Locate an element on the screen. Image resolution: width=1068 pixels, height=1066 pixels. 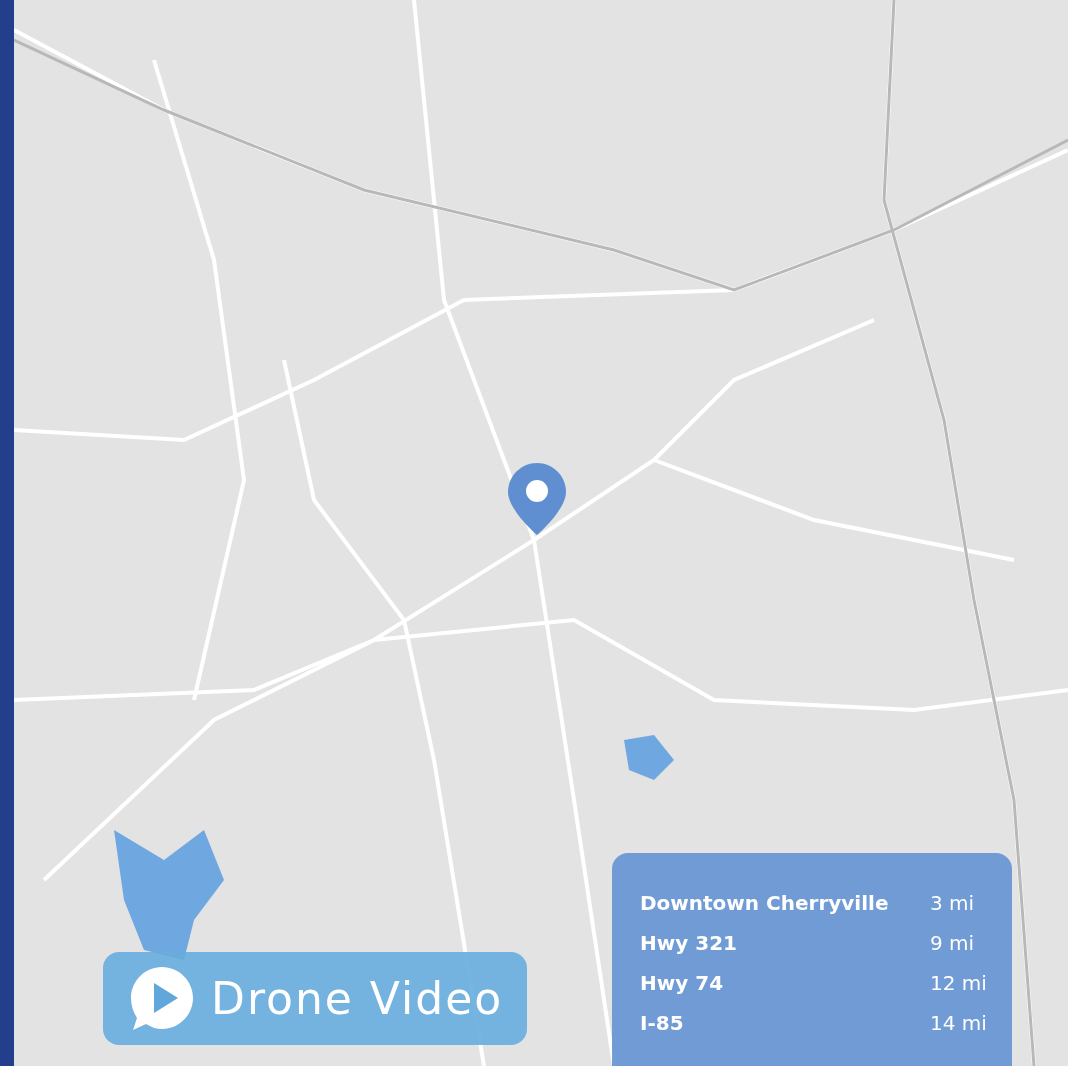
place-name: Downtown Cherryville is located at coordinates (764, 903).